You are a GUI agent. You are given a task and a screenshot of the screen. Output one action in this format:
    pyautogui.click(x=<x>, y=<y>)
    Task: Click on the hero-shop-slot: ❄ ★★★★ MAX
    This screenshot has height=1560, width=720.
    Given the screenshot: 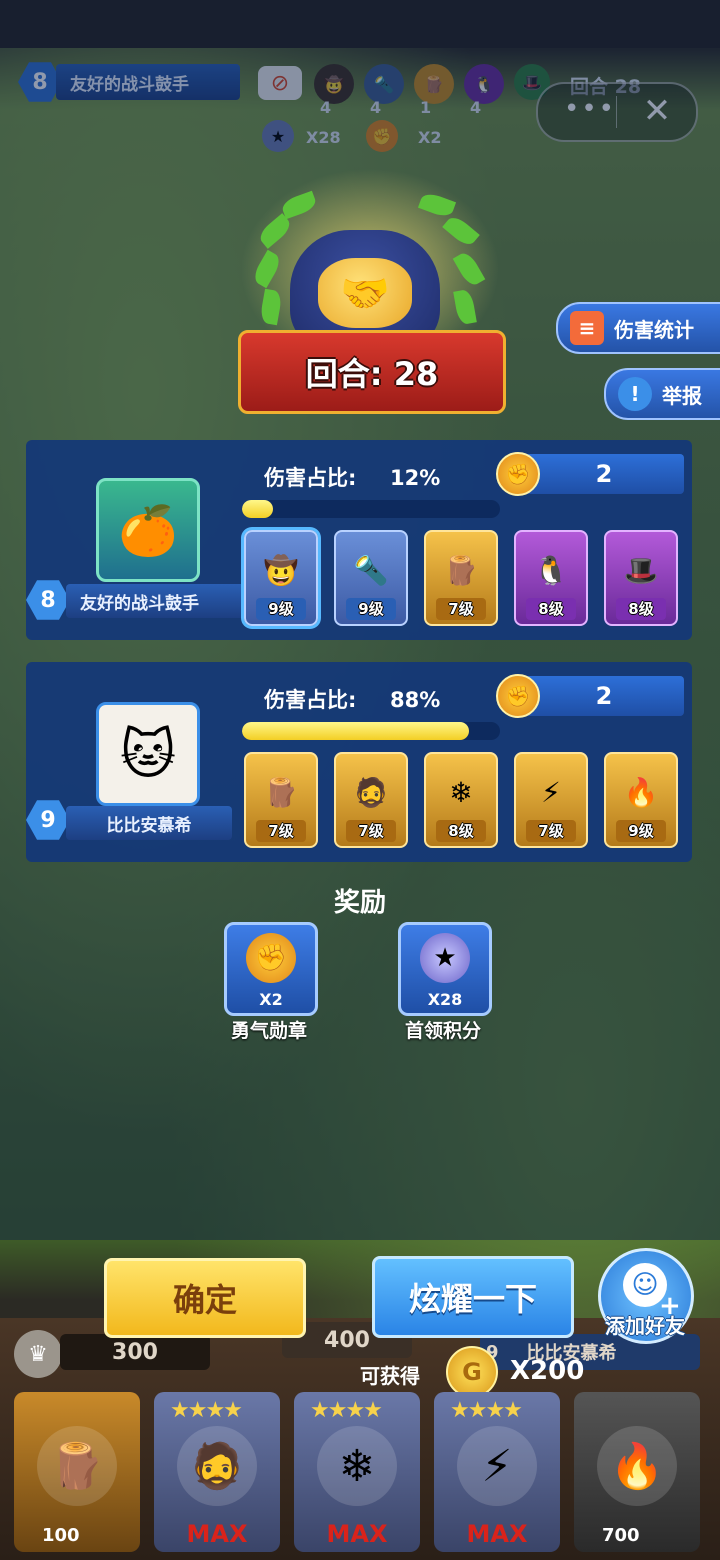 What is the action you would take?
    pyautogui.click(x=357, y=1472)
    